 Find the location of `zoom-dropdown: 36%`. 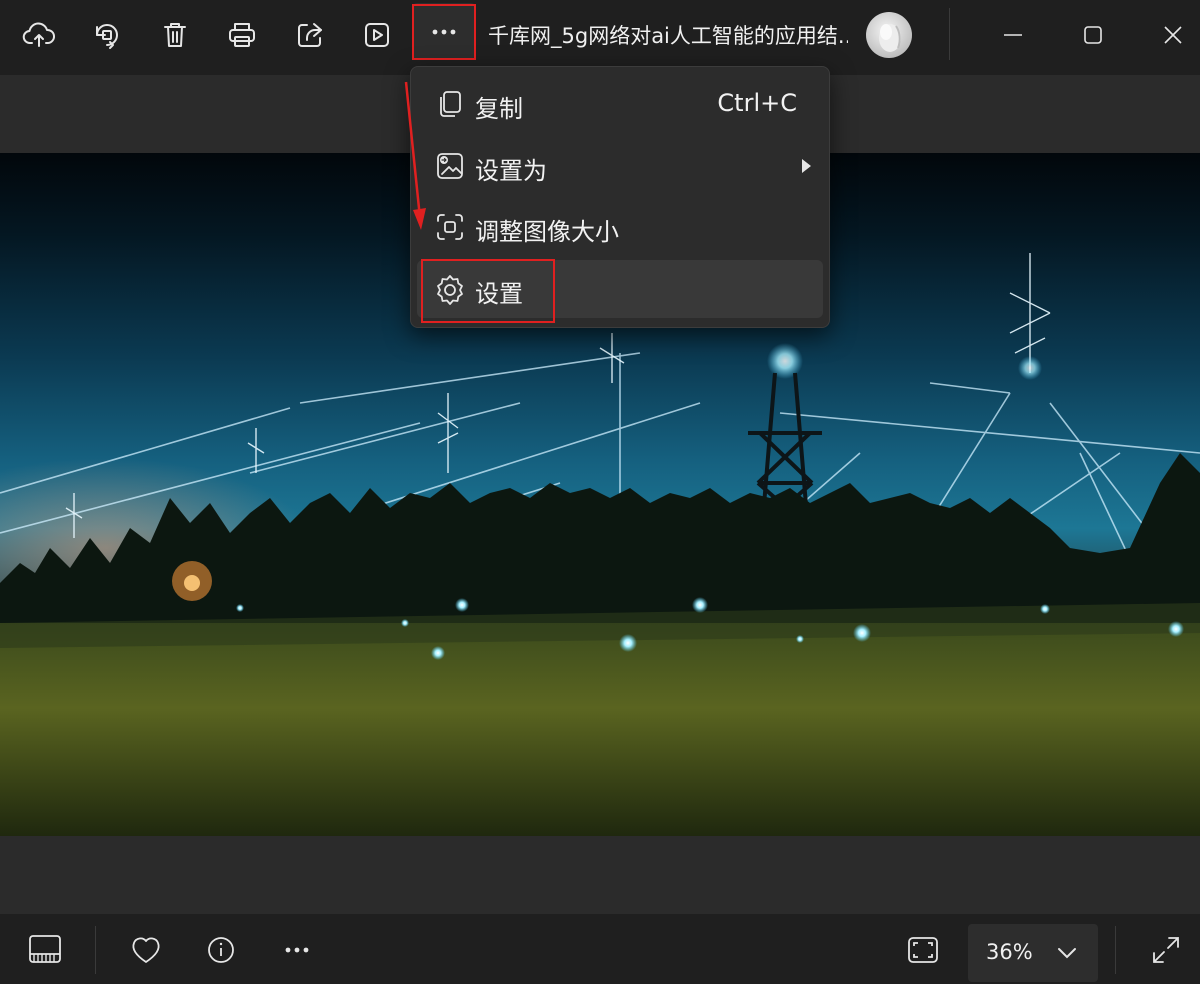

zoom-dropdown: 36% is located at coordinates (1033, 953).